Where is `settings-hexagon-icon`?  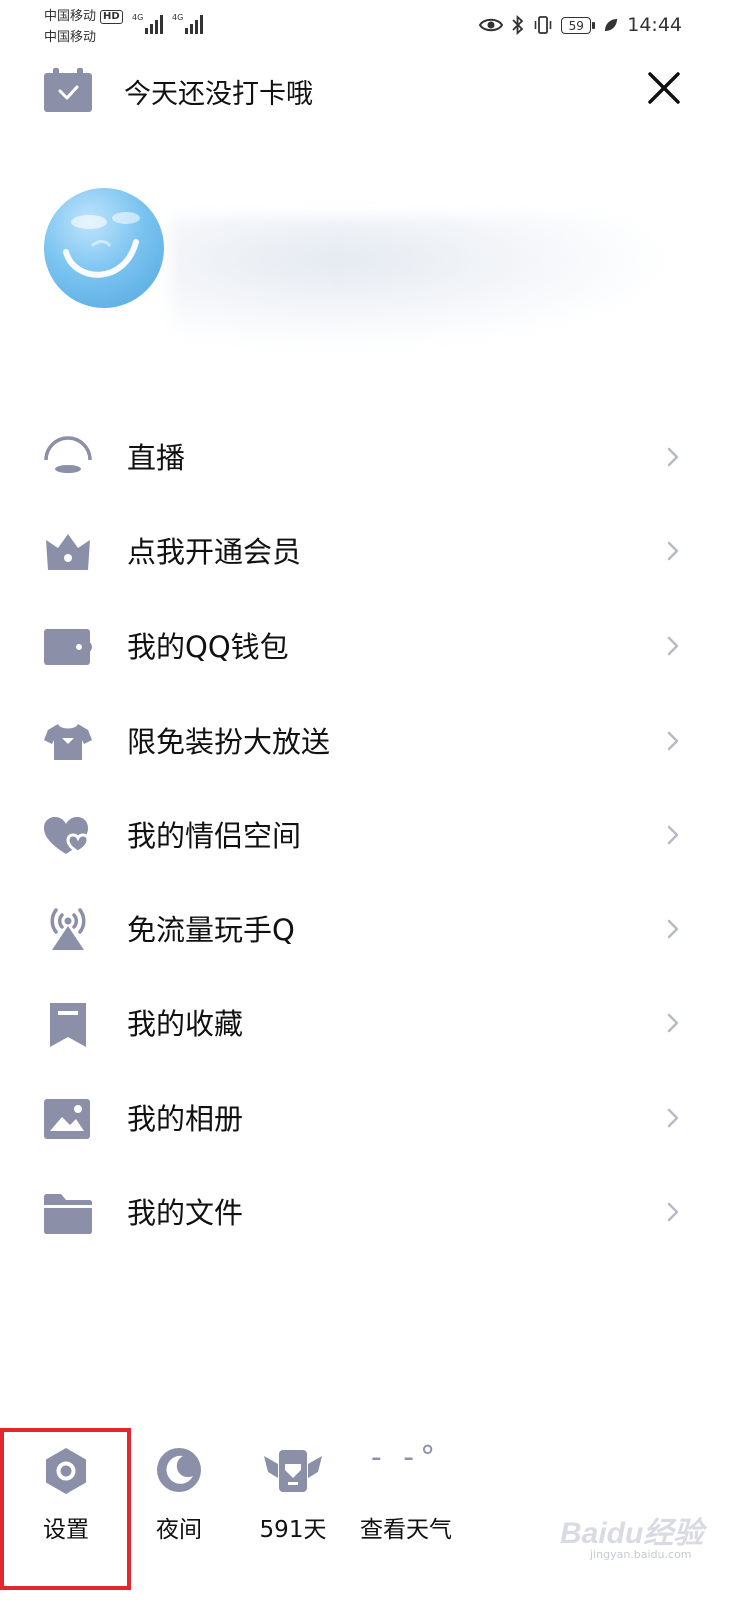 settings-hexagon-icon is located at coordinates (66, 1471).